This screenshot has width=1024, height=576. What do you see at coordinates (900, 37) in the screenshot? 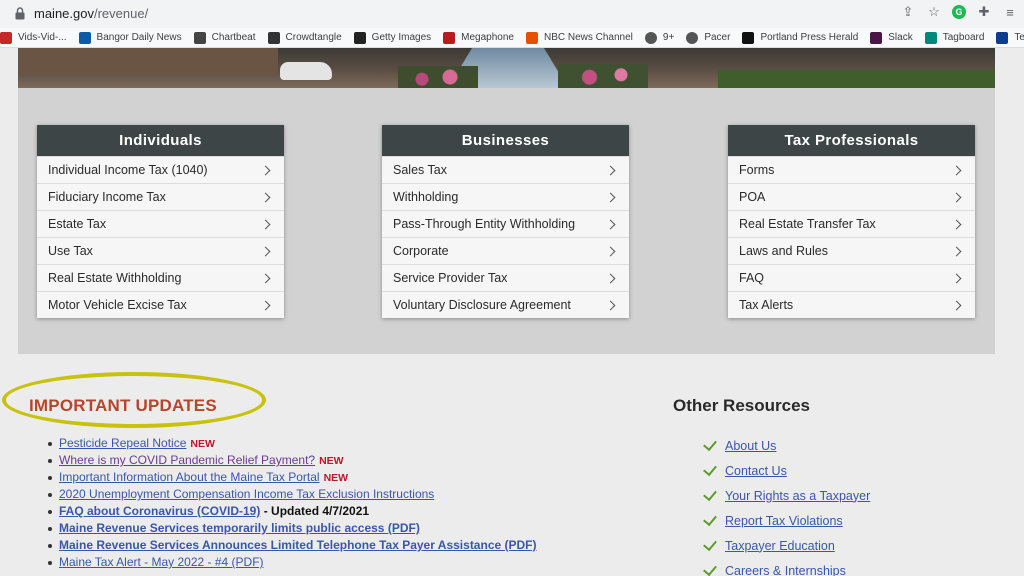
I see `bookmark-label: Slack` at bounding box center [900, 37].